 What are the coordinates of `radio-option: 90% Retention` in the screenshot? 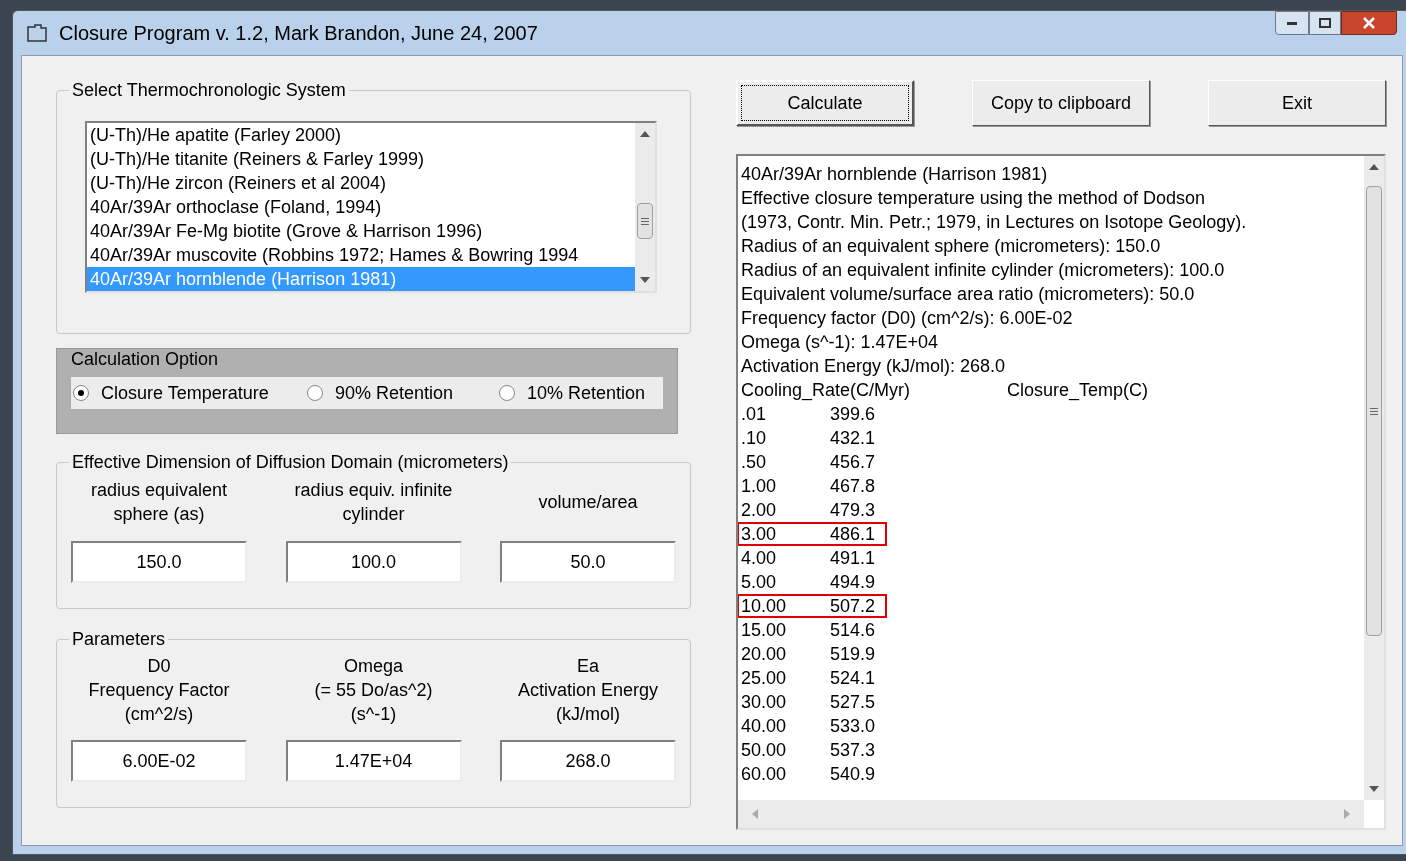 It's located at (403, 393).